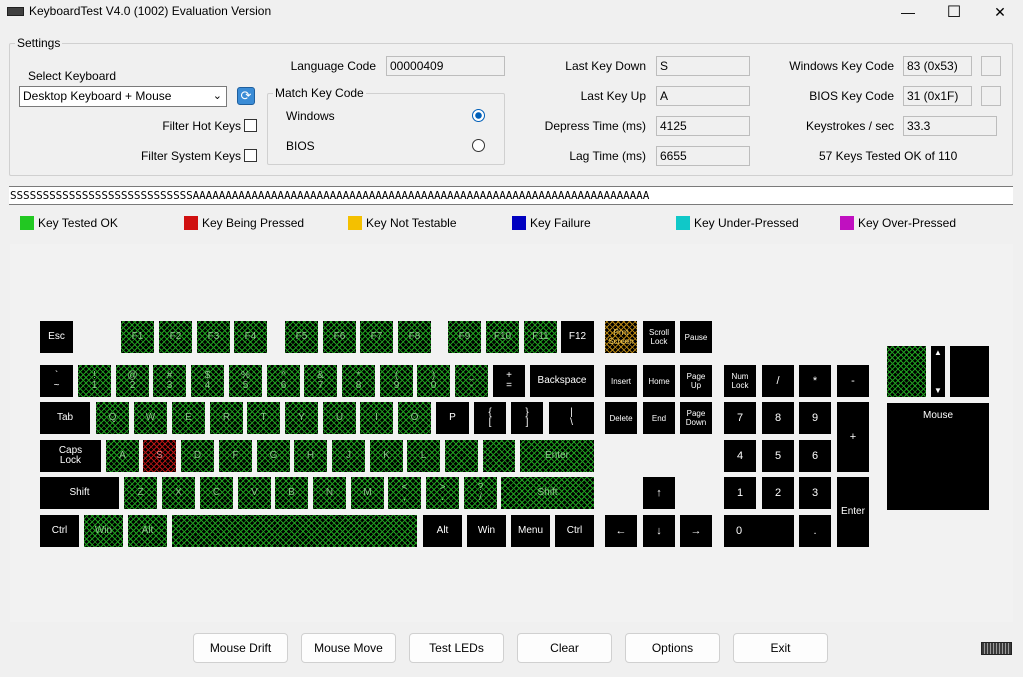 This screenshot has height=677, width=1023. I want to click on filter-hot-keys-label: Filter Hot Keys, so click(201, 126).